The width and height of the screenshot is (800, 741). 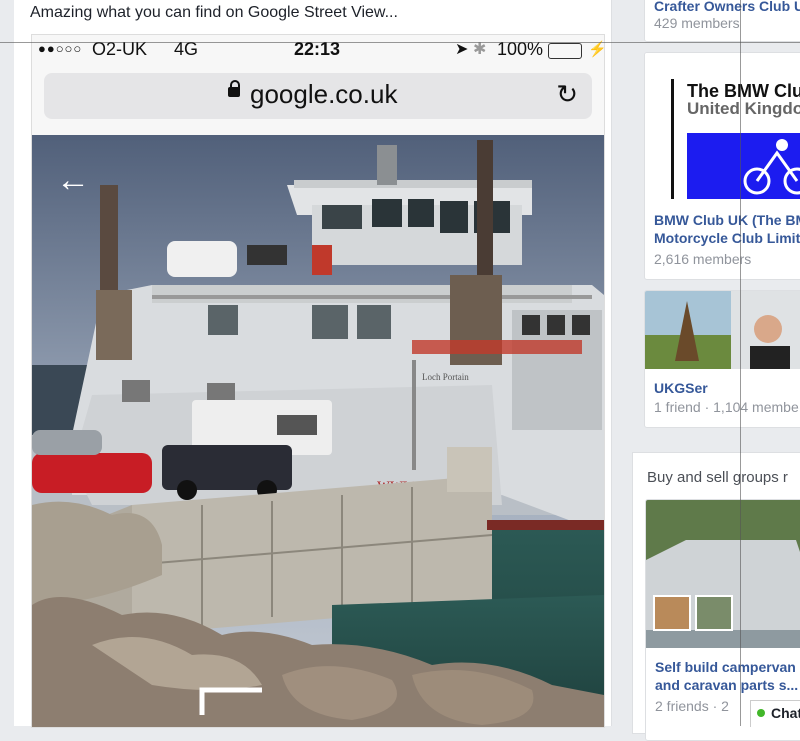 What do you see at coordinates (234, 88) in the screenshot?
I see `lock-icon` at bounding box center [234, 88].